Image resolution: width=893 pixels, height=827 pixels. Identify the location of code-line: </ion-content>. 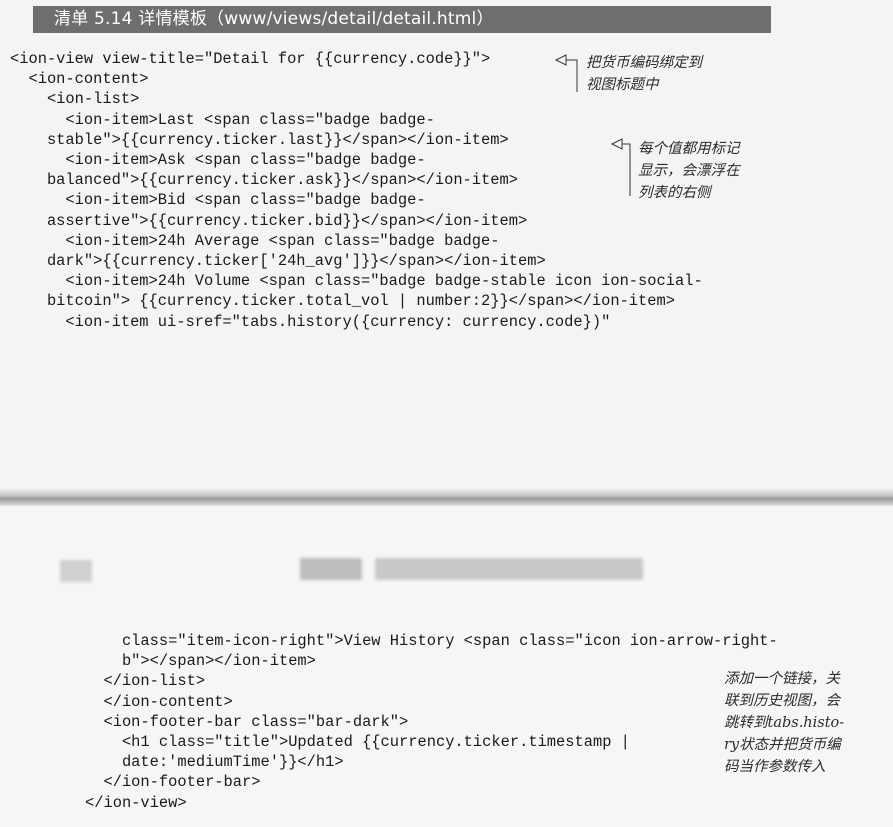
(159, 701).